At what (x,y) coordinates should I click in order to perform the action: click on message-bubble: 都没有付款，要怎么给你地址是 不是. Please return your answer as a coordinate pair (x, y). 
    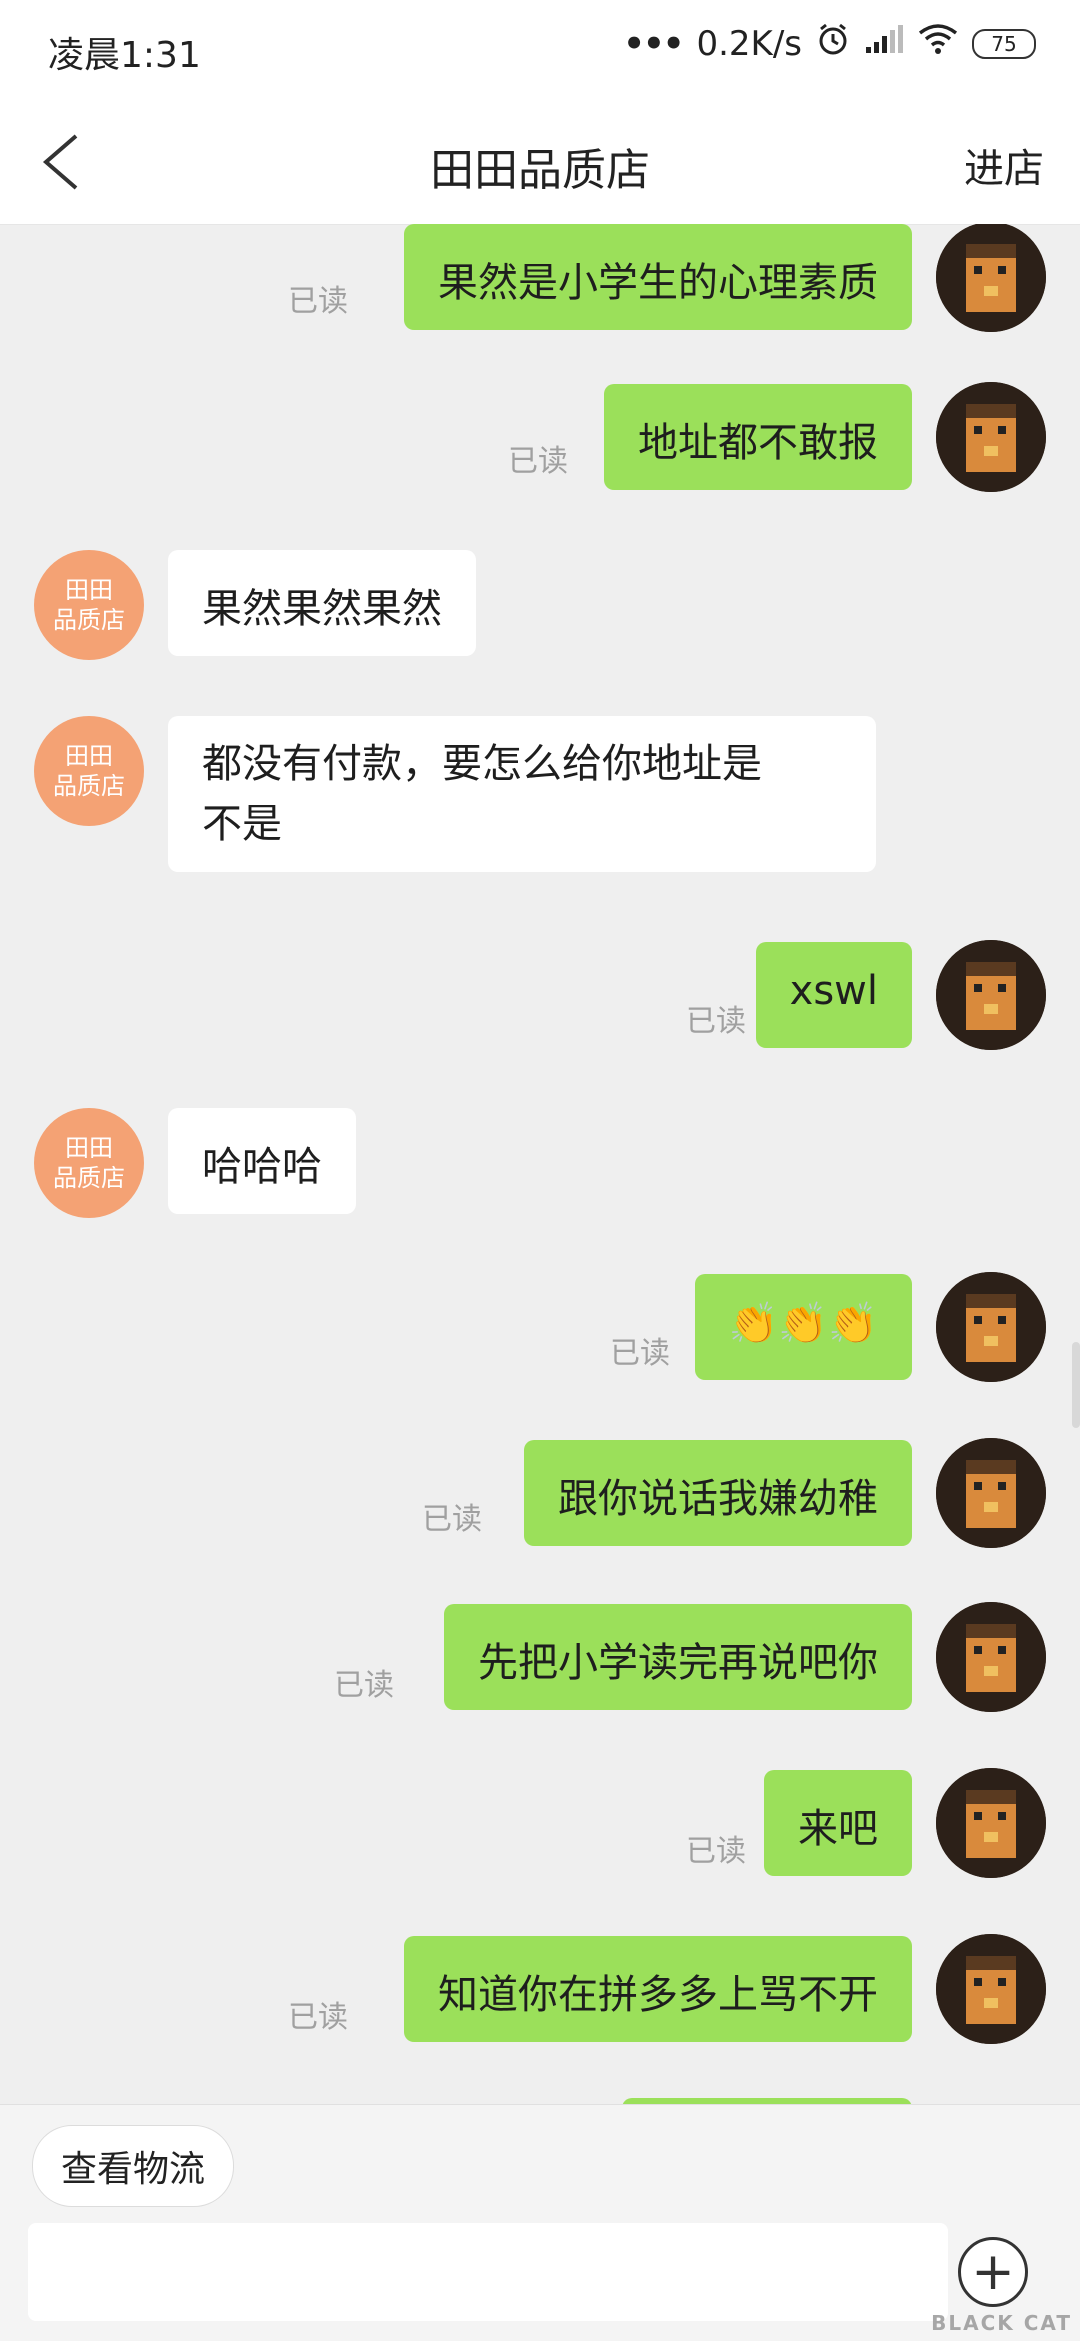
    Looking at the image, I should click on (522, 794).